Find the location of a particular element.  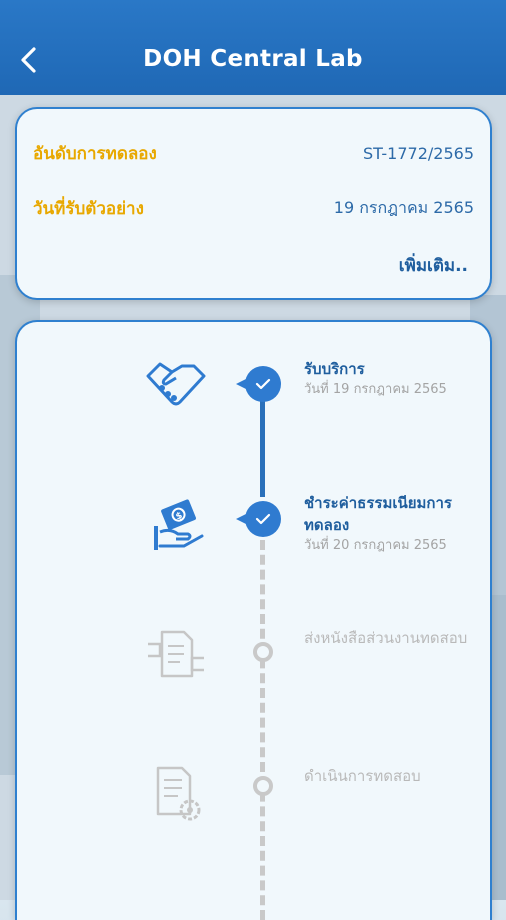

timeline-connector-done is located at coordinates (262, 447).